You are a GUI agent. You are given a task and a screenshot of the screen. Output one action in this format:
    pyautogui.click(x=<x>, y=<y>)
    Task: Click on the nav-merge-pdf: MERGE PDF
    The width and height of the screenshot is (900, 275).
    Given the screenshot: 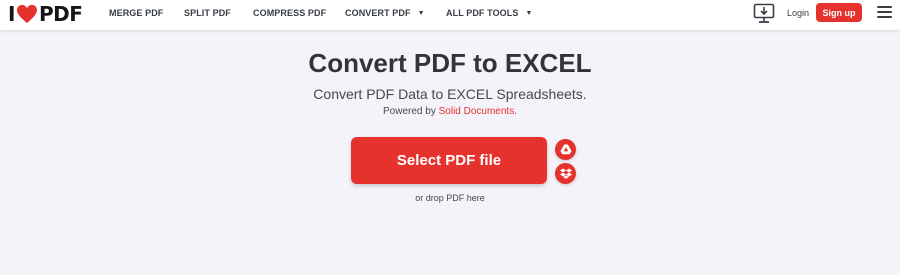 What is the action you would take?
    pyautogui.click(x=136, y=13)
    